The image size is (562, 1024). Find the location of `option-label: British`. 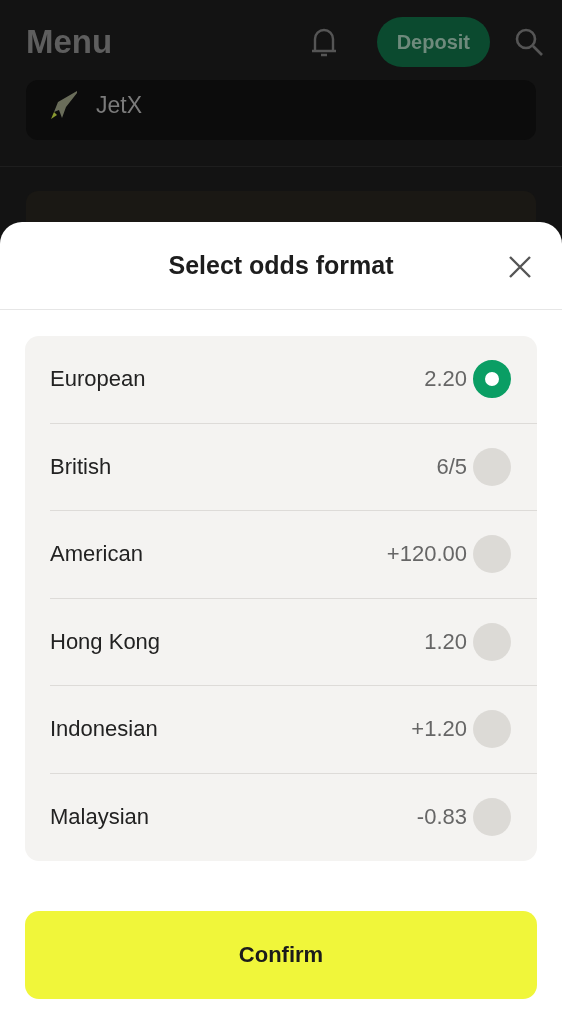

option-label: British is located at coordinates (243, 466).